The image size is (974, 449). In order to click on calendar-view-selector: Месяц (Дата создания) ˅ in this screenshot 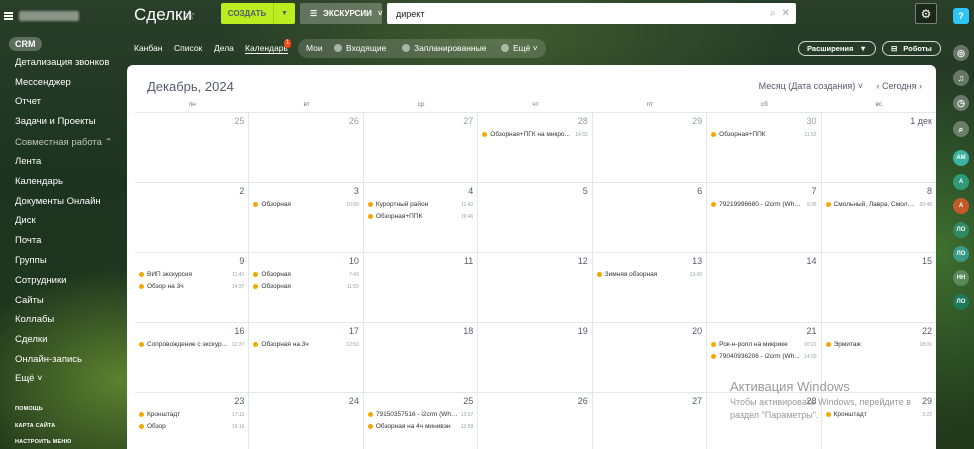, I will do `click(811, 86)`.